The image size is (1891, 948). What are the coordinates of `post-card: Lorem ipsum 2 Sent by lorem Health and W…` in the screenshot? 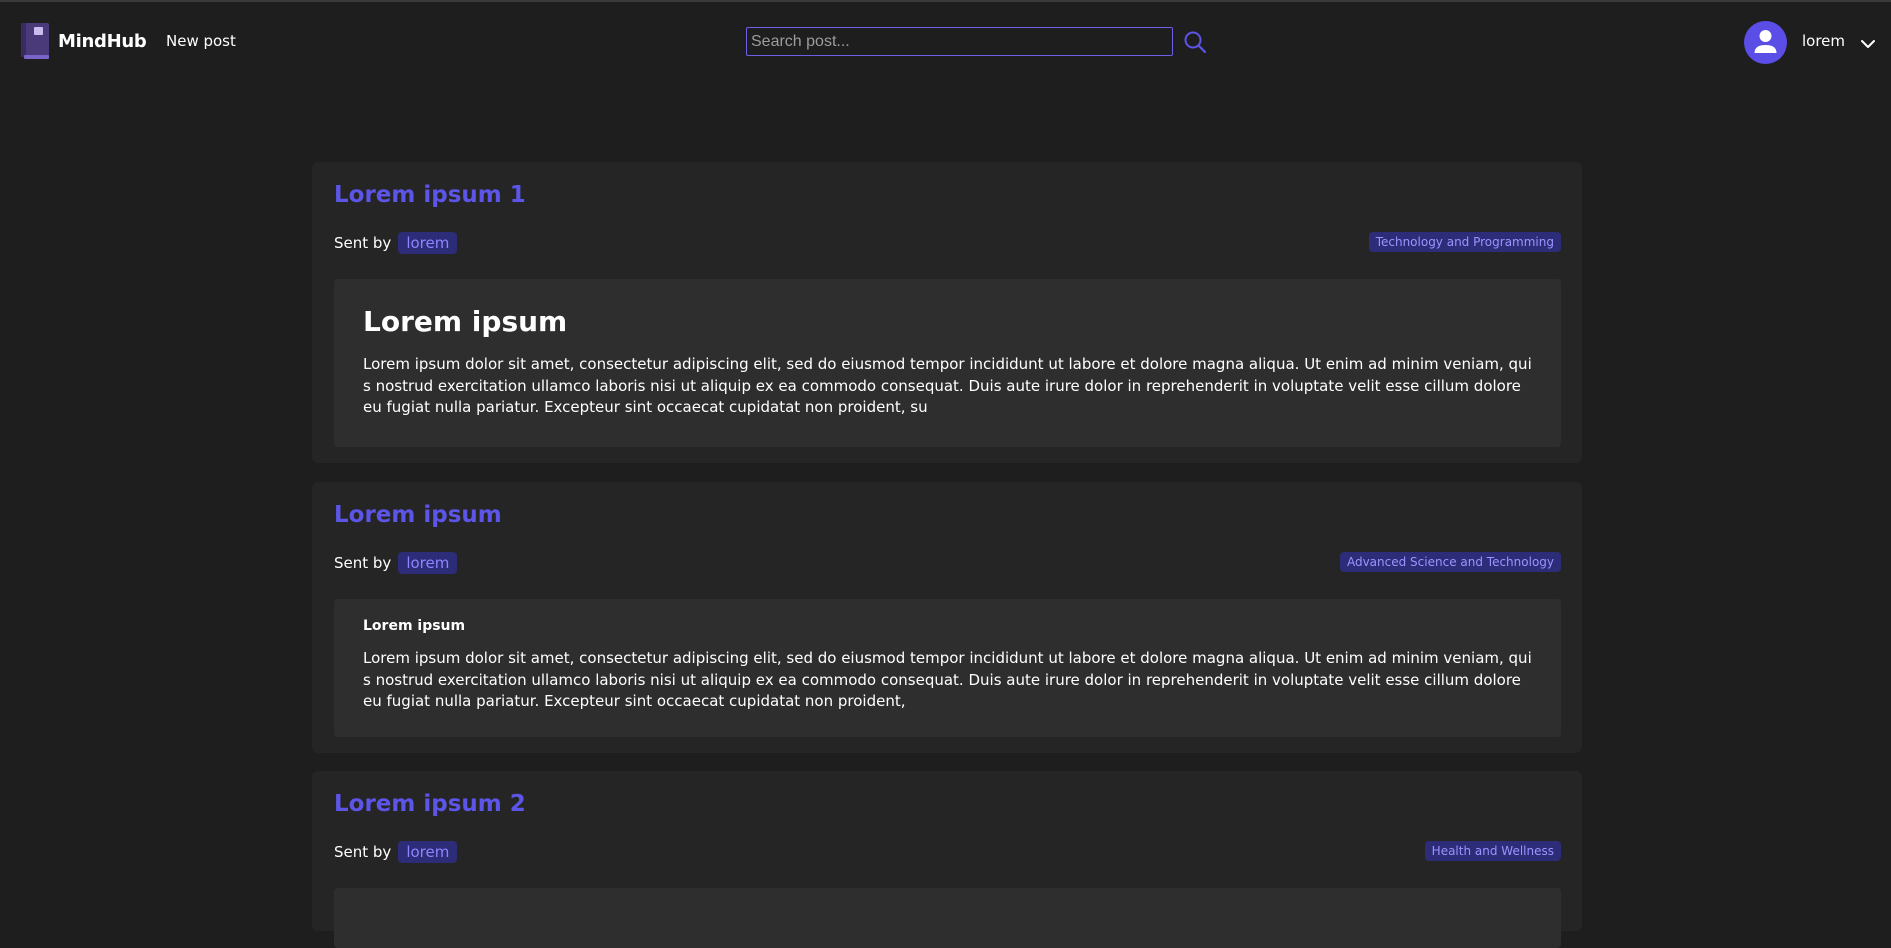 It's located at (947, 859).